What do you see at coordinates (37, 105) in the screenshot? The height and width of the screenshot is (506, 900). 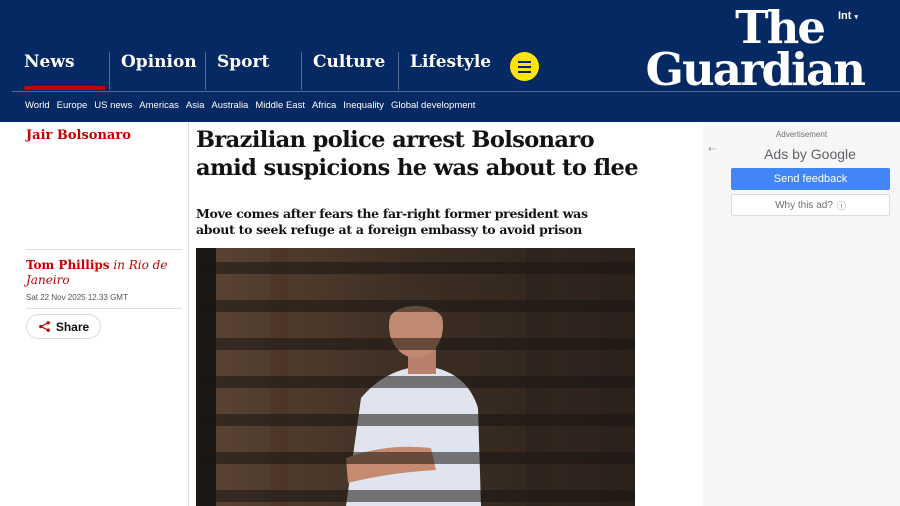 I see `subnav-world: World` at bounding box center [37, 105].